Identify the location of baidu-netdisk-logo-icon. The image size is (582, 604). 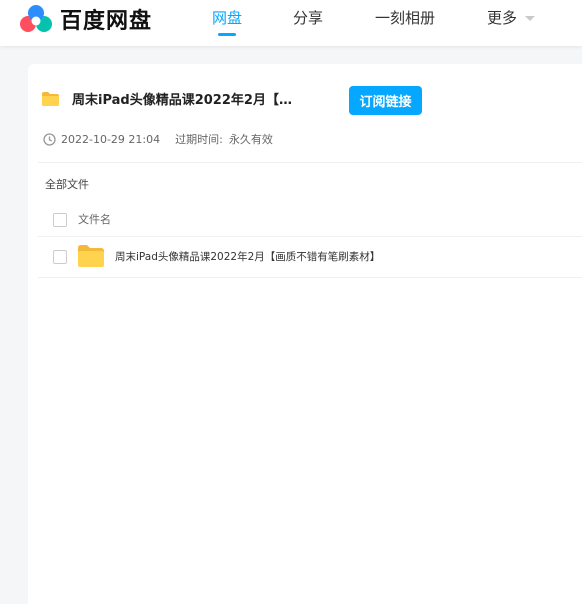
(36, 18).